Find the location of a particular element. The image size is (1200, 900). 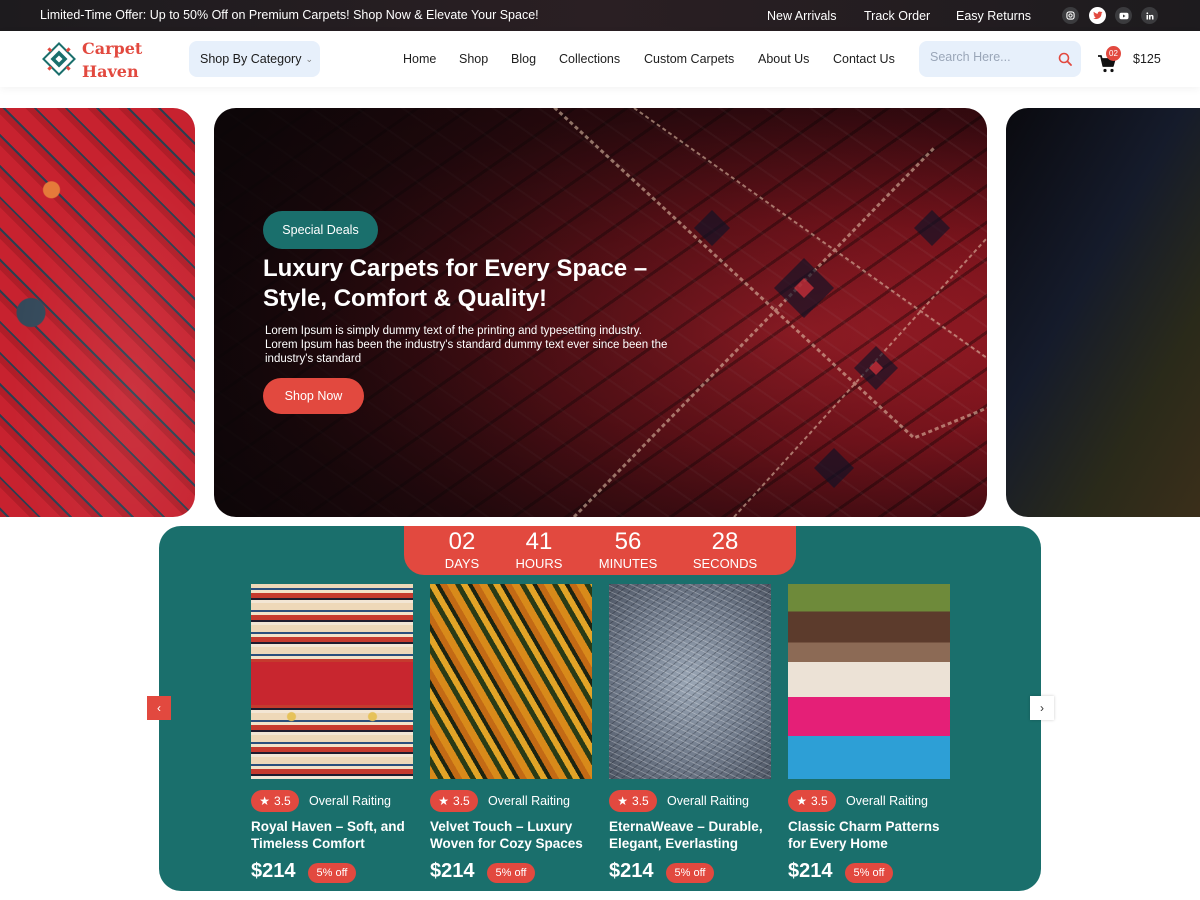

logo-line-1: Carpet is located at coordinates (112, 48).